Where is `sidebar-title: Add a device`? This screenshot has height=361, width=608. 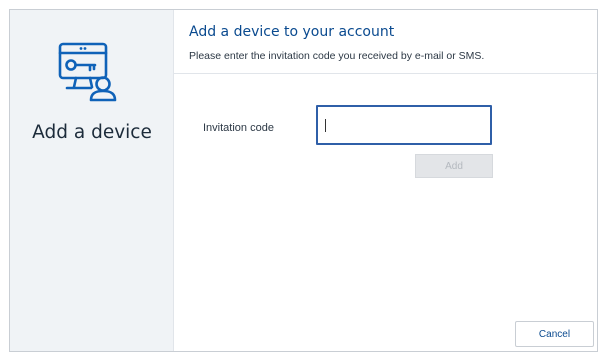
sidebar-title: Add a device is located at coordinates (92, 132).